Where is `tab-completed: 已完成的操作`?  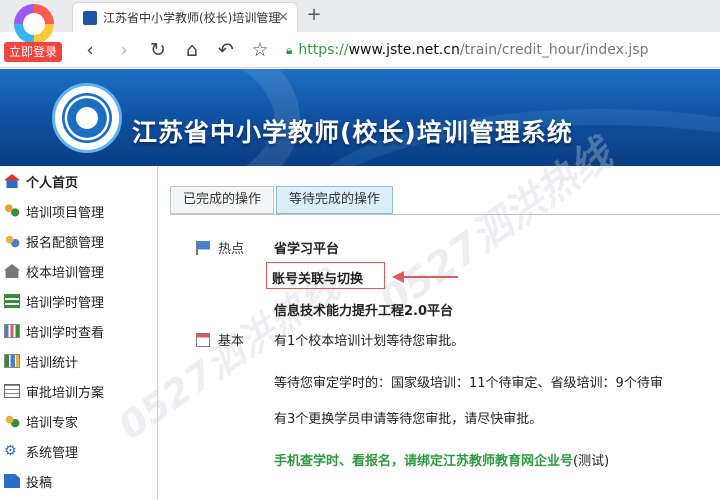
tab-completed: 已完成的操作 is located at coordinates (222, 200).